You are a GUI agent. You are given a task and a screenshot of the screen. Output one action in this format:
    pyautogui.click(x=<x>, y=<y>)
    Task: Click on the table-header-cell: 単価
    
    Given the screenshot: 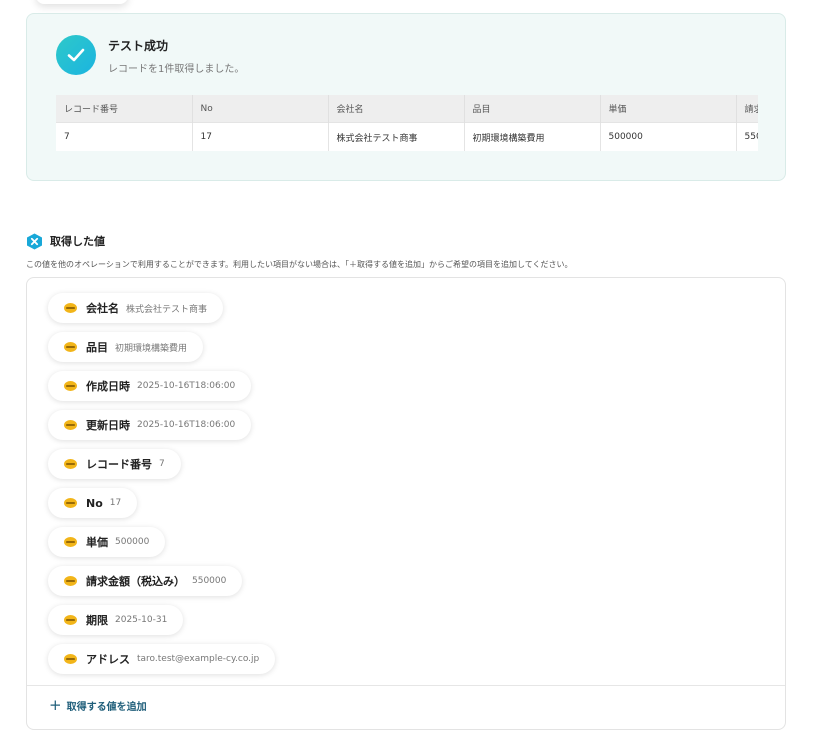 What is the action you would take?
    pyautogui.click(x=668, y=109)
    